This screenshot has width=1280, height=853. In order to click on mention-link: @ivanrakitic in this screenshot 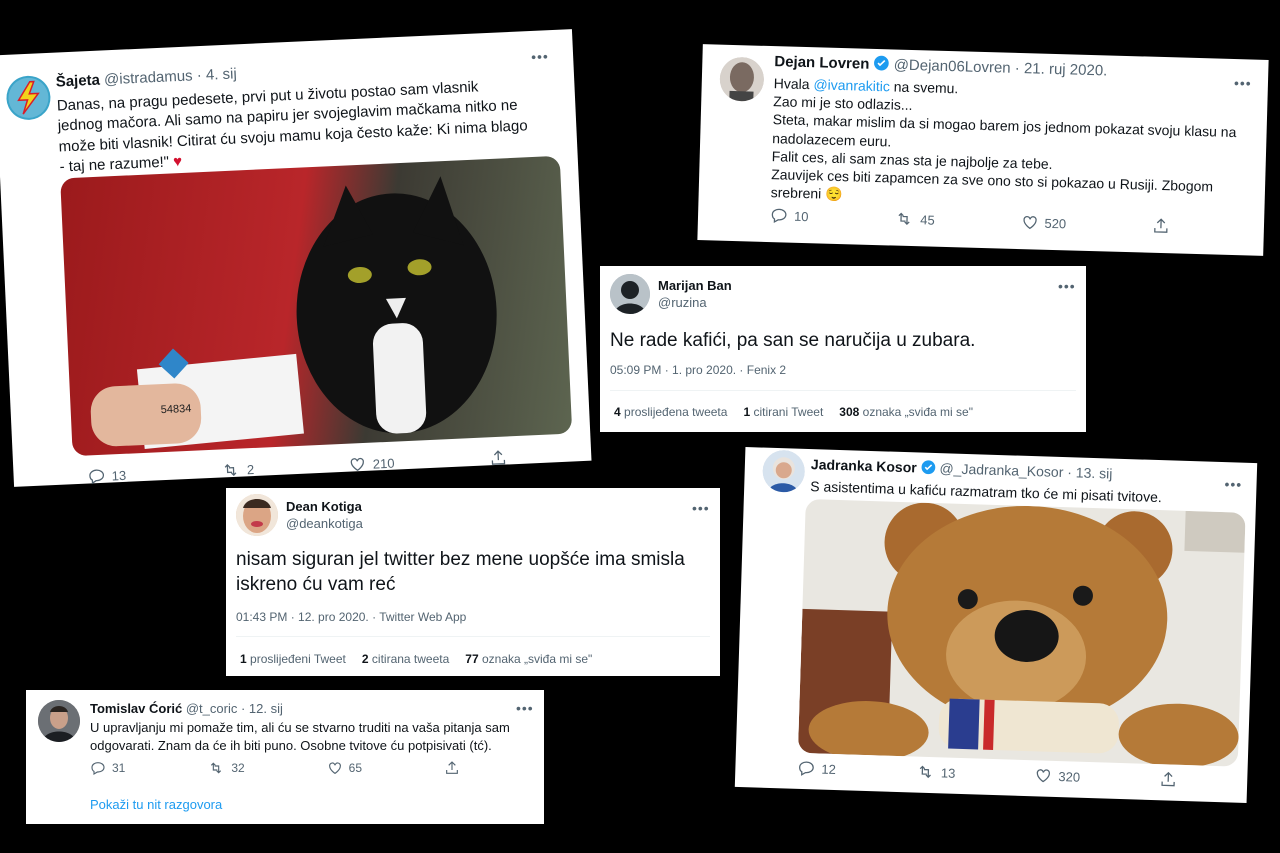, I will do `click(851, 85)`.